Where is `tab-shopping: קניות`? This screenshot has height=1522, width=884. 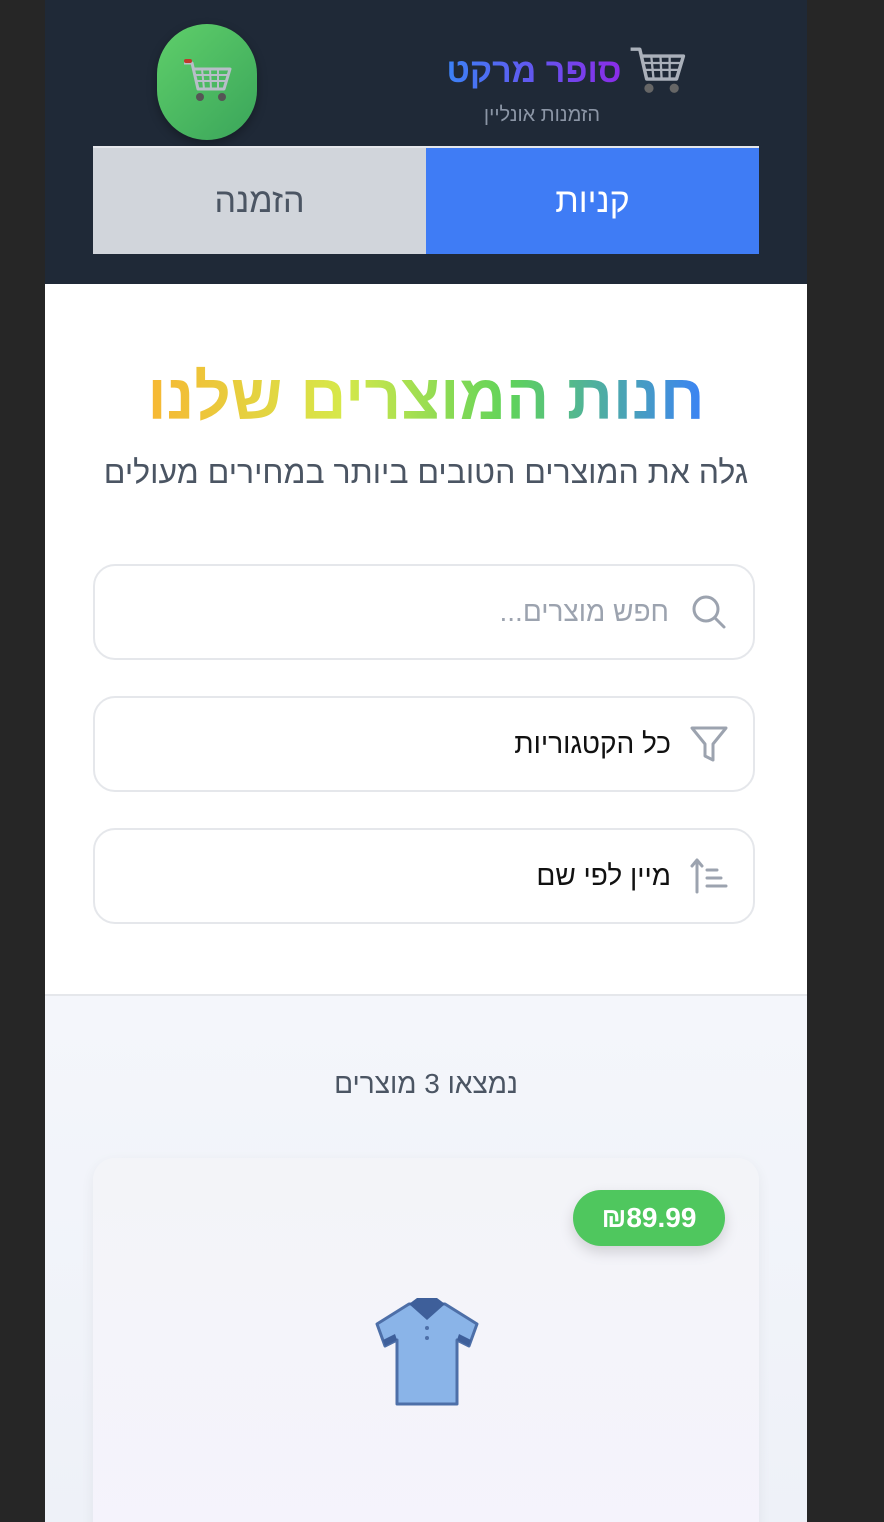 tab-shopping: קניות is located at coordinates (592, 201).